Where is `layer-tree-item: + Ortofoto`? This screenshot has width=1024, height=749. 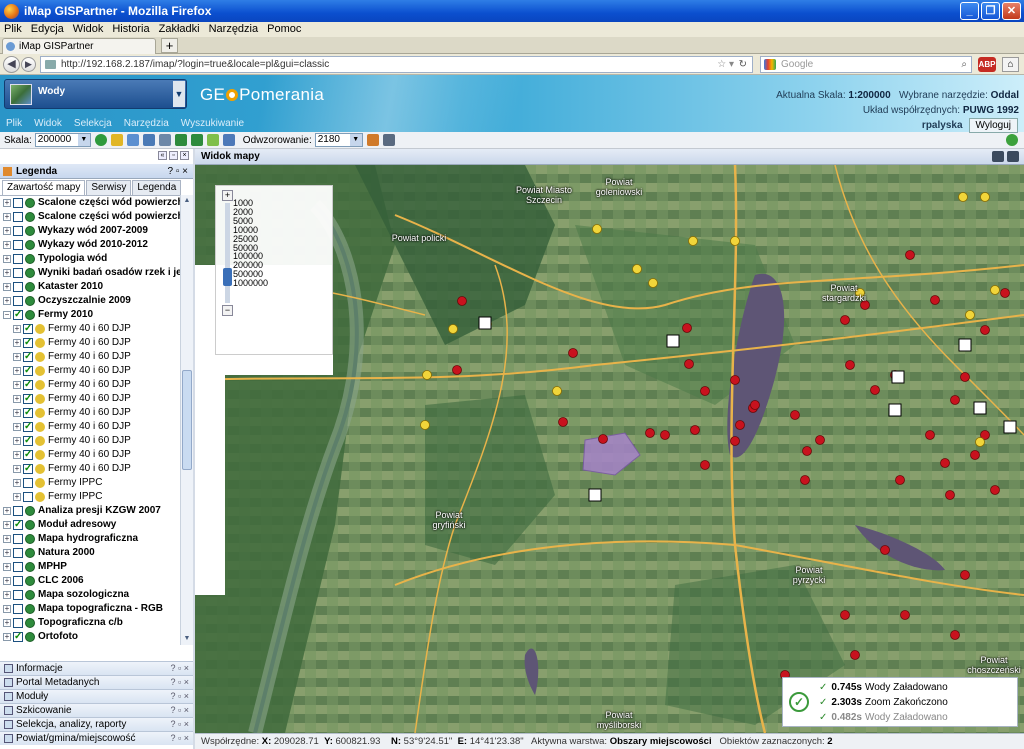
layer-tree-item: + Ortofoto is located at coordinates (90, 637).